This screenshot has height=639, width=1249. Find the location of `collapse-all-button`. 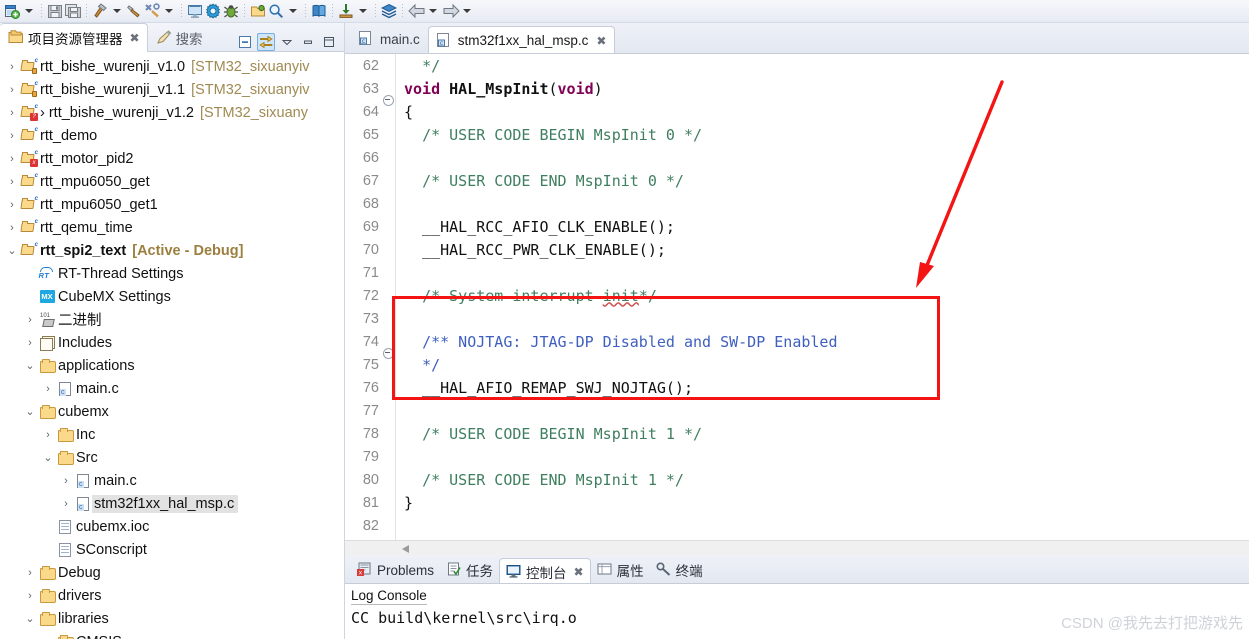

collapse-all-button is located at coordinates (245, 42).